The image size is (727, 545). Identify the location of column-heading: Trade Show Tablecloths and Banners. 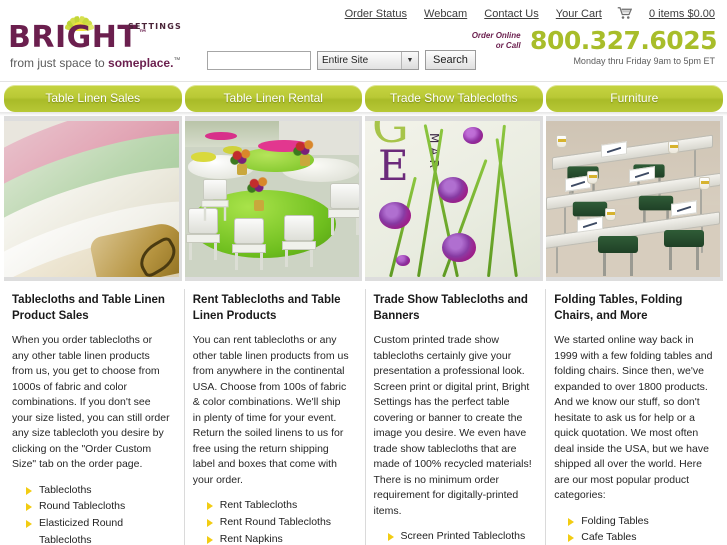
(450, 308).